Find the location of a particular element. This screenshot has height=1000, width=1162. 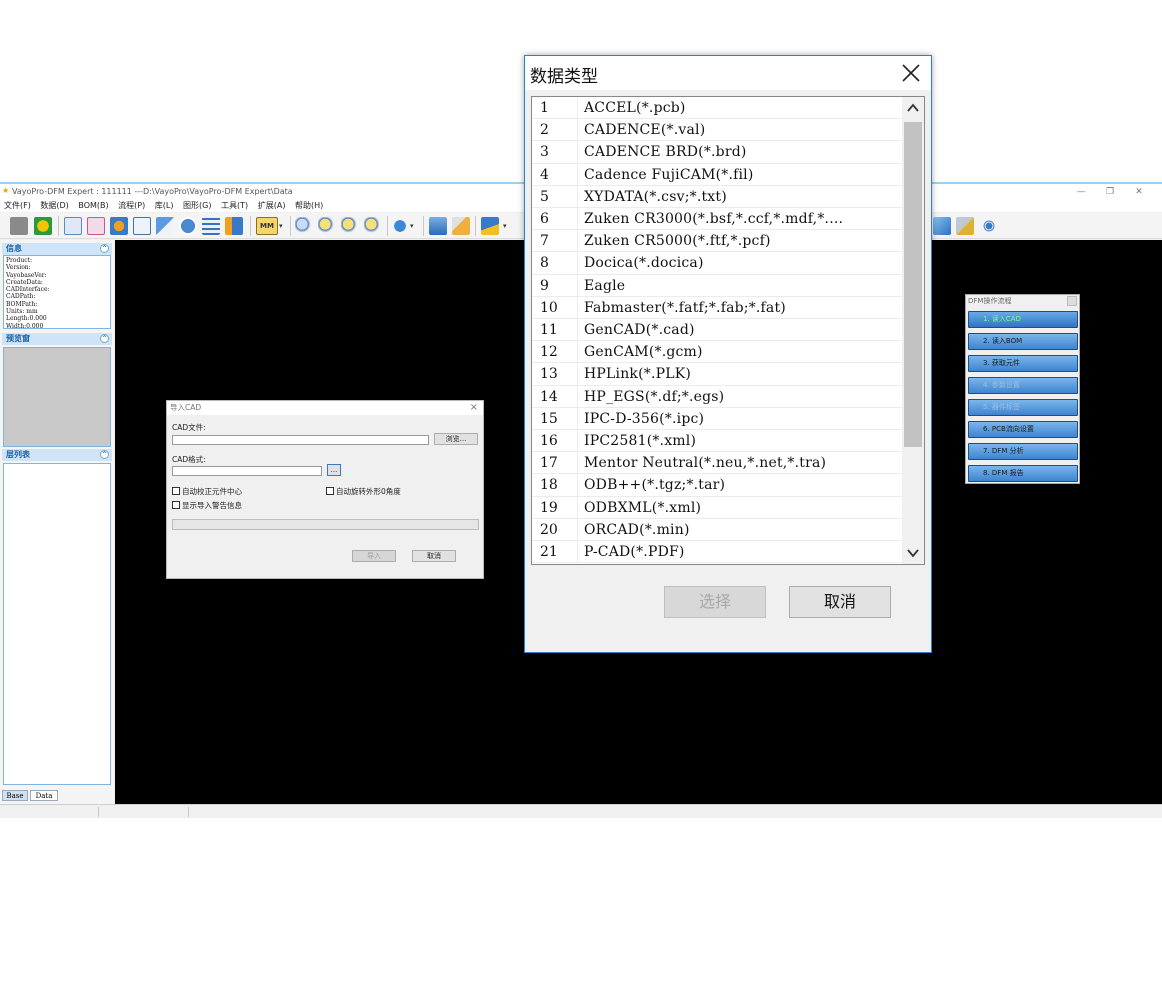

menu-extend: 扩展(A) is located at coordinates (272, 205).